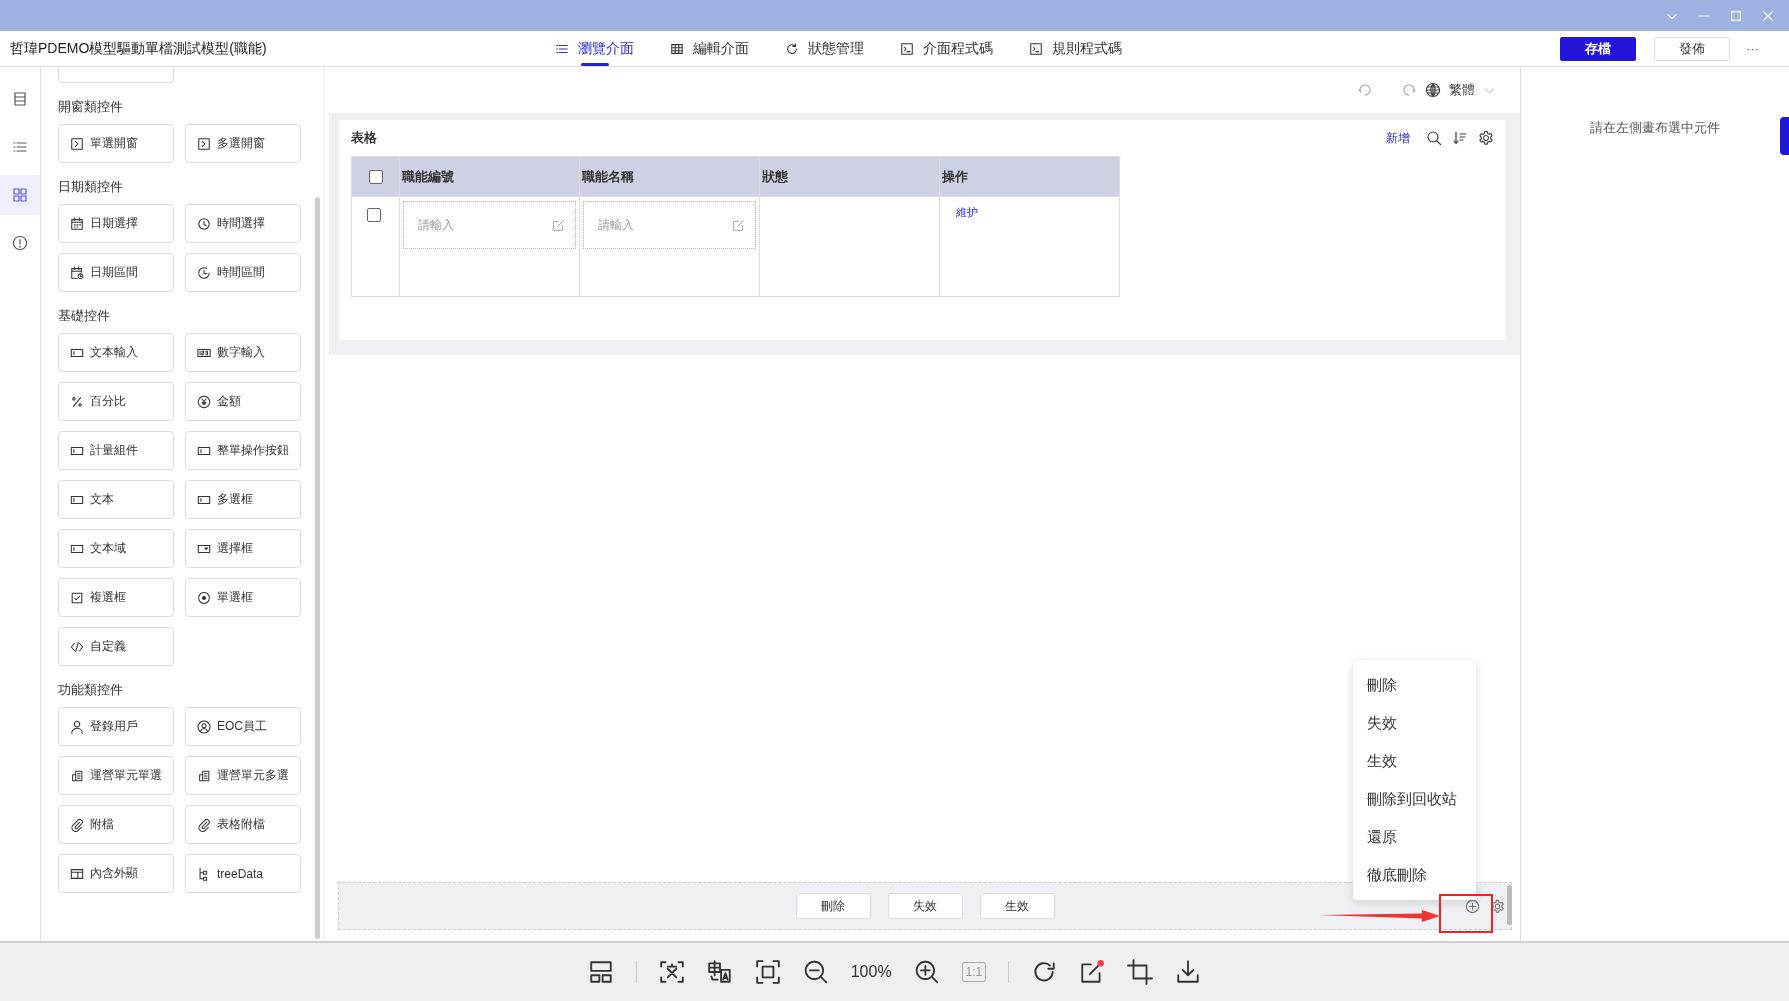 The height and width of the screenshot is (1001, 1789). I want to click on menu-item: 刪除到回收站, so click(1414, 799).